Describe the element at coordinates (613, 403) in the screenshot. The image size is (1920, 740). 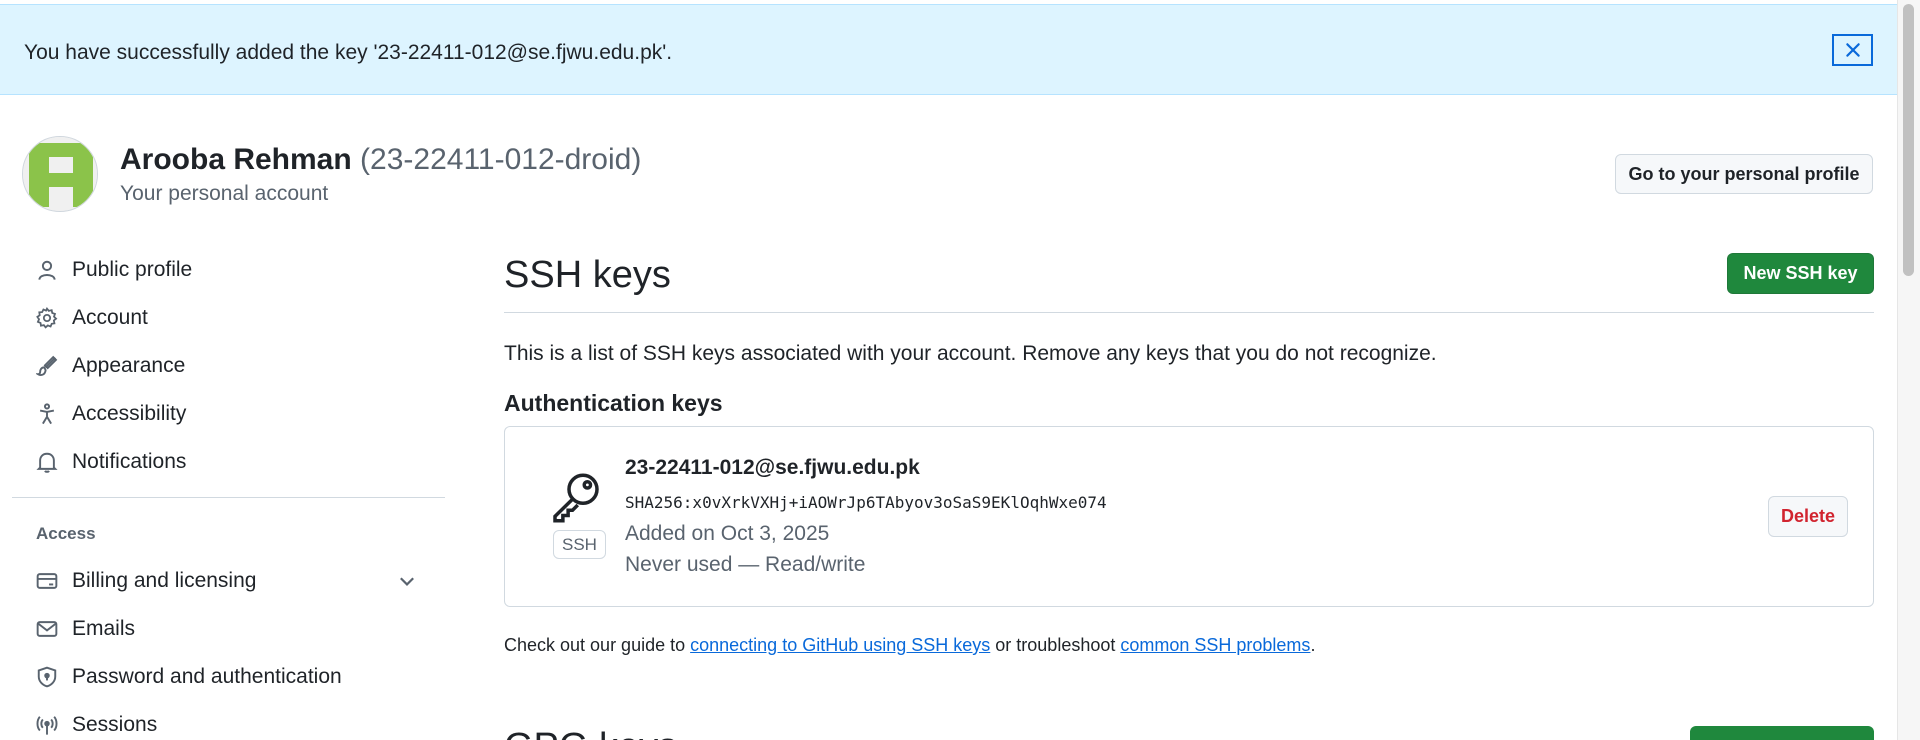
I see `authentication-keys-heading: Authentication keys` at that location.